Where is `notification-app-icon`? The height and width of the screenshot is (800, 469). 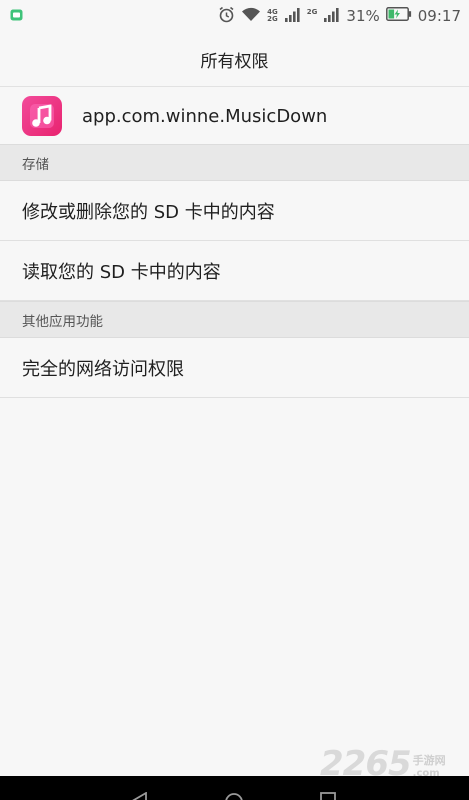 notification-app-icon is located at coordinates (16, 16).